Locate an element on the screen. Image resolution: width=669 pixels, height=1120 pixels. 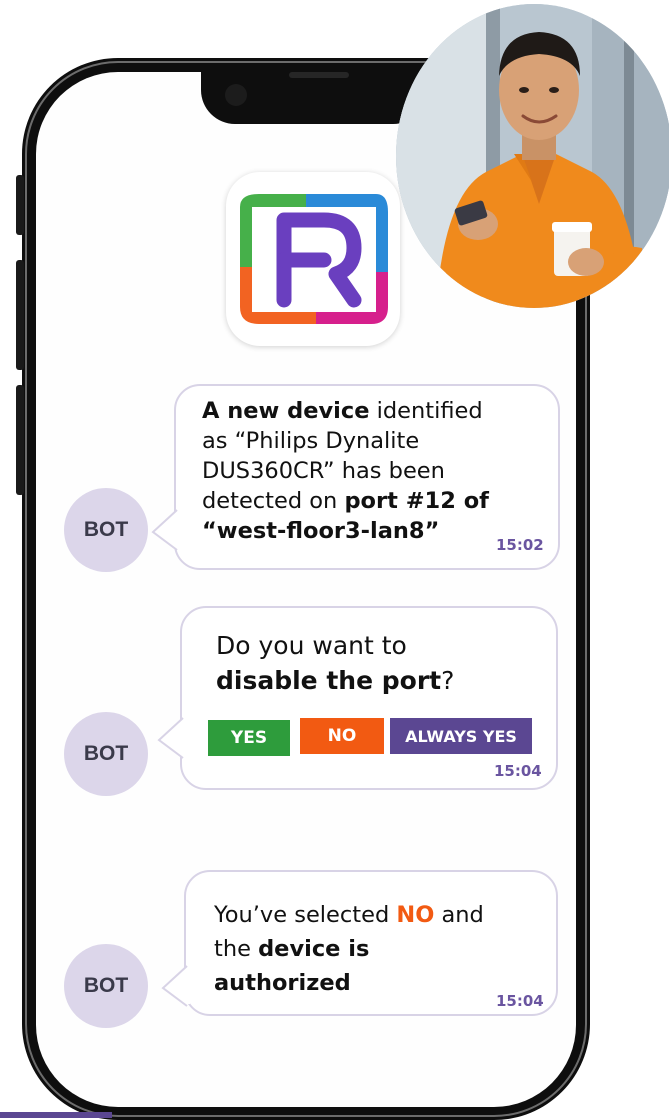
phone-volume-up-button is located at coordinates (20, 315).